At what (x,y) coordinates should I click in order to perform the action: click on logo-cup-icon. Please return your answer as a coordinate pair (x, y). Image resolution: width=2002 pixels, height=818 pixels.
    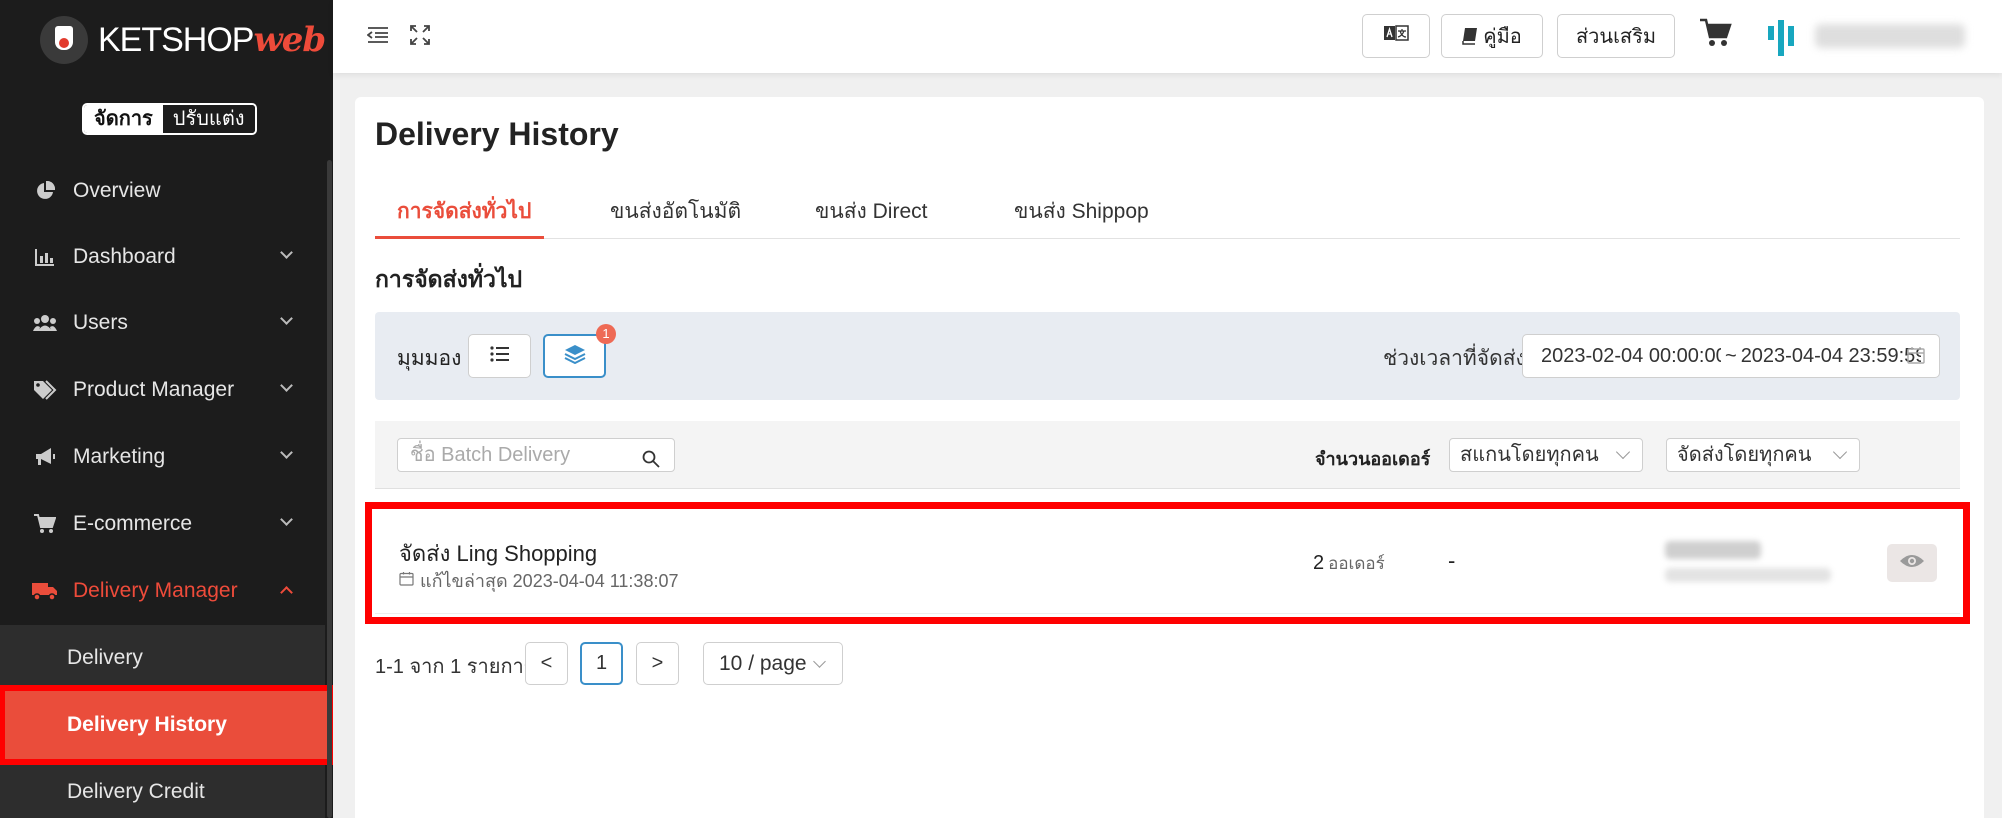
    Looking at the image, I should click on (64, 40).